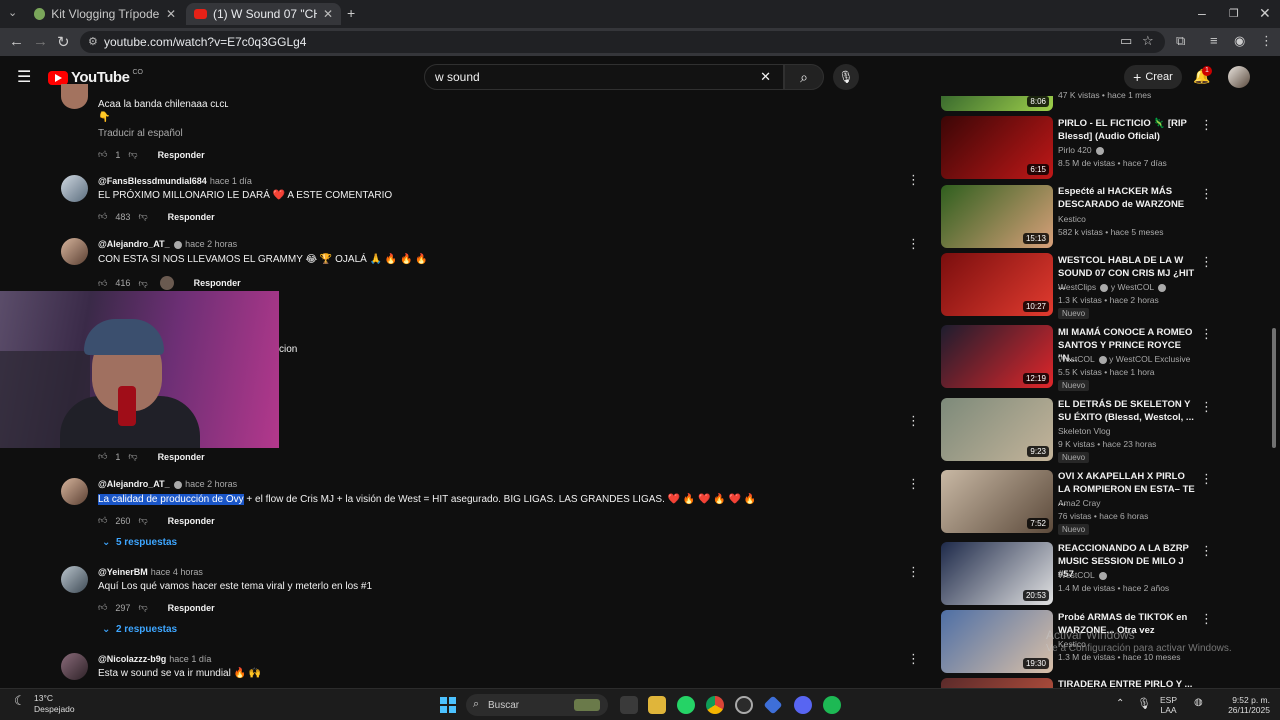 The width and height of the screenshot is (1280, 720). What do you see at coordinates (997, 147) in the screenshot?
I see `video-thumbnail: 6:15` at bounding box center [997, 147].